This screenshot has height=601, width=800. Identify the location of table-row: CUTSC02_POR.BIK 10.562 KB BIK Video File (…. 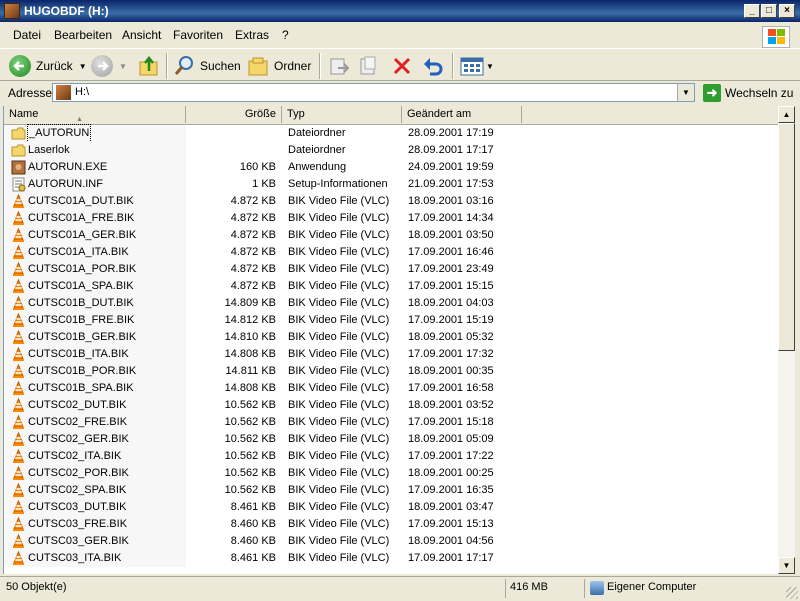
(391, 473).